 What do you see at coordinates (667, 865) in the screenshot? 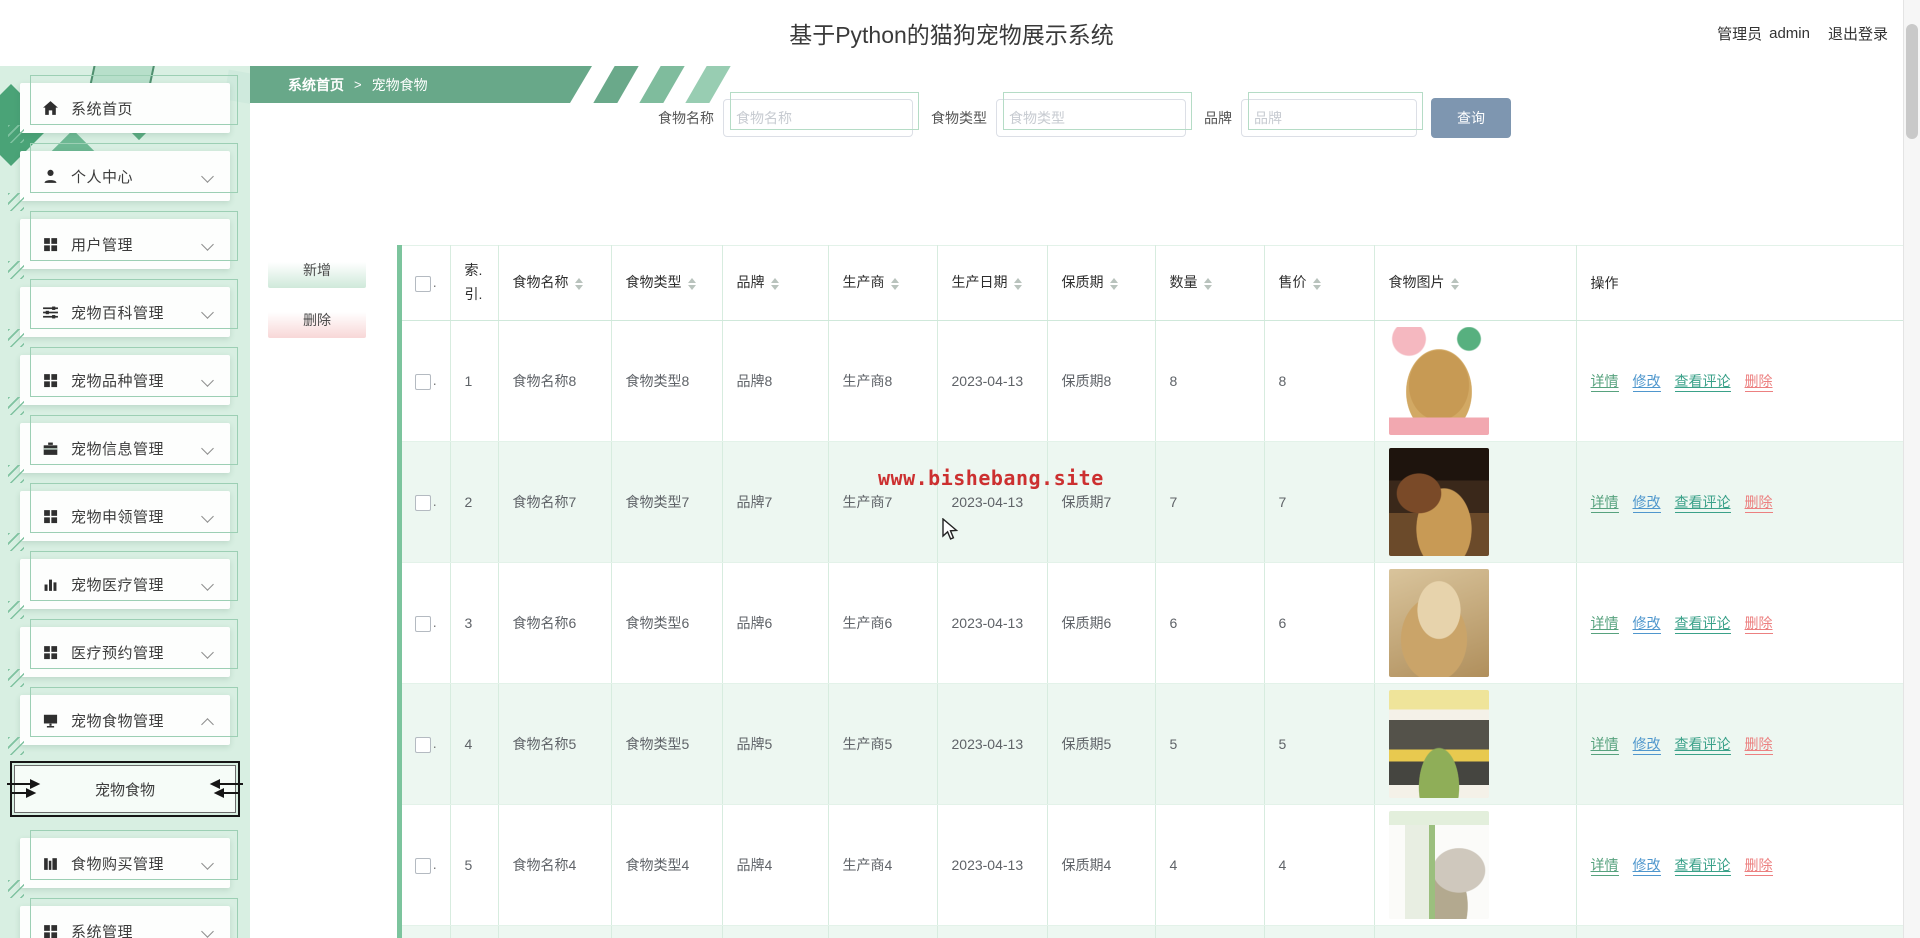
I see `cell-food-type: 食物类型4` at bounding box center [667, 865].